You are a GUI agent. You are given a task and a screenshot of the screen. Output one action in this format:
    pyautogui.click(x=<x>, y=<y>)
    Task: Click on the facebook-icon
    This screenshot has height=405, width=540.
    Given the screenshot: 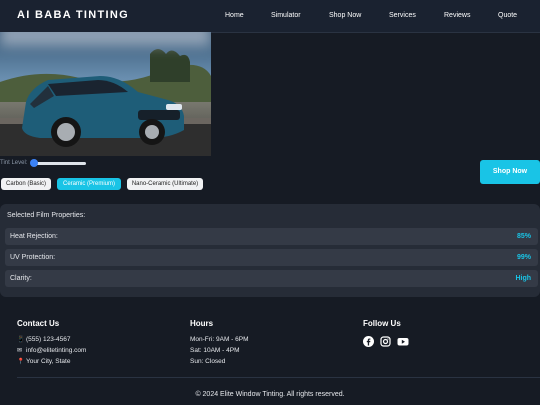 What is the action you would take?
    pyautogui.click(x=368, y=340)
    